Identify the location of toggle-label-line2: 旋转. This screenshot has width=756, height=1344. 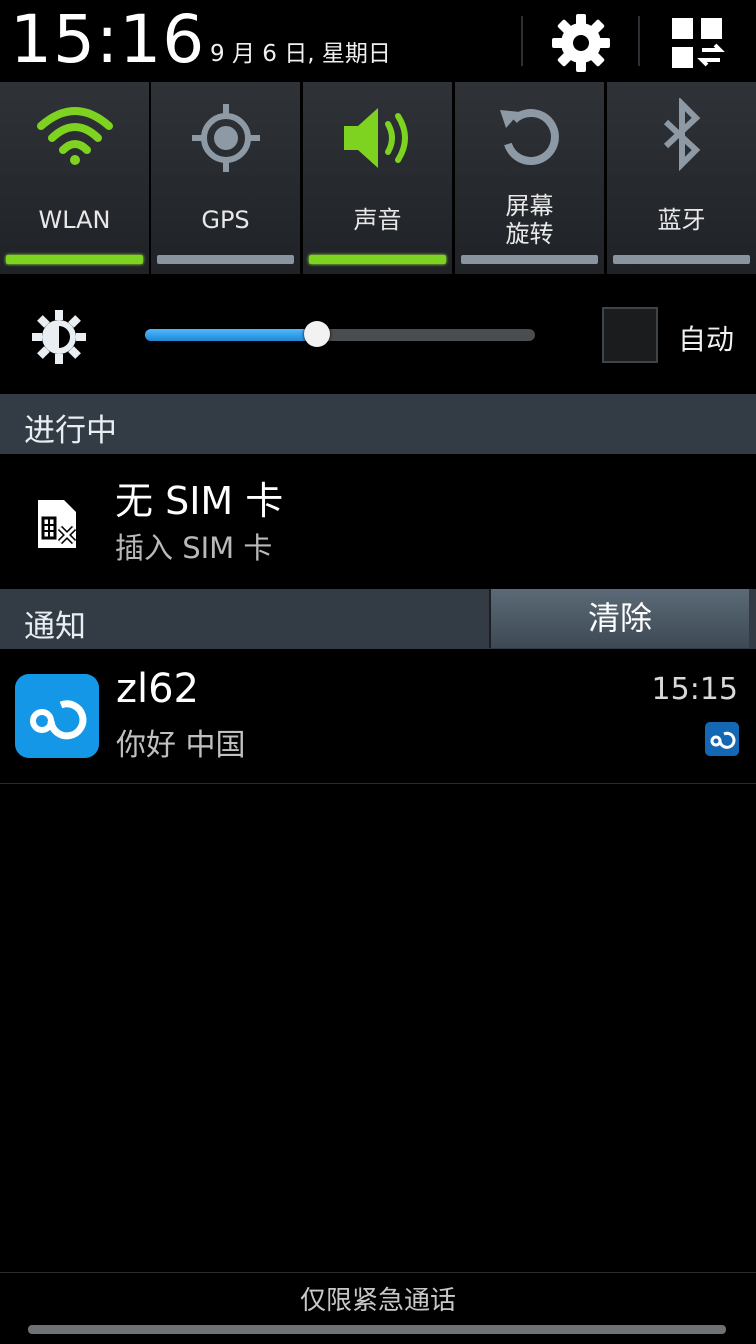
(529, 234).